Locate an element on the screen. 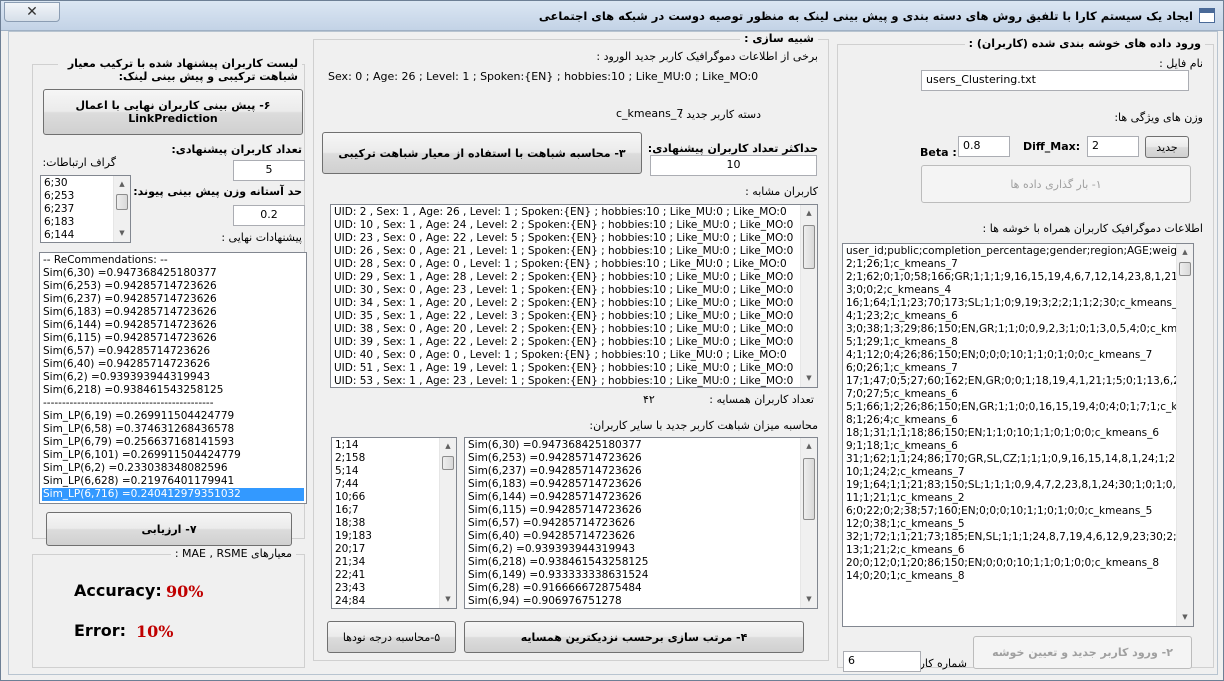 The image size is (1224, 681). load-data-button: ۱- بار گذاری داده ها is located at coordinates (1056, 184).